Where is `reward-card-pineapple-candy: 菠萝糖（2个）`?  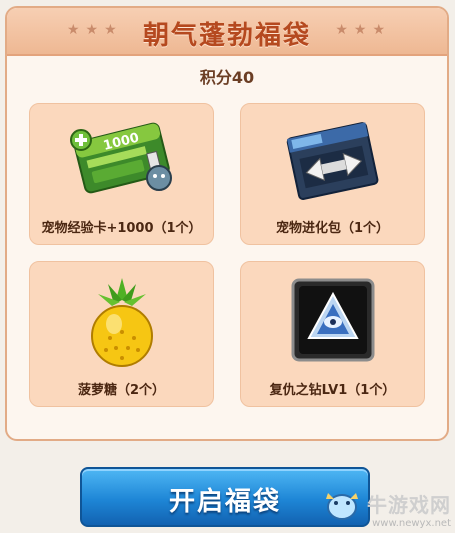
reward-card-pineapple-candy: 菠萝糖（2个） is located at coordinates (121, 334).